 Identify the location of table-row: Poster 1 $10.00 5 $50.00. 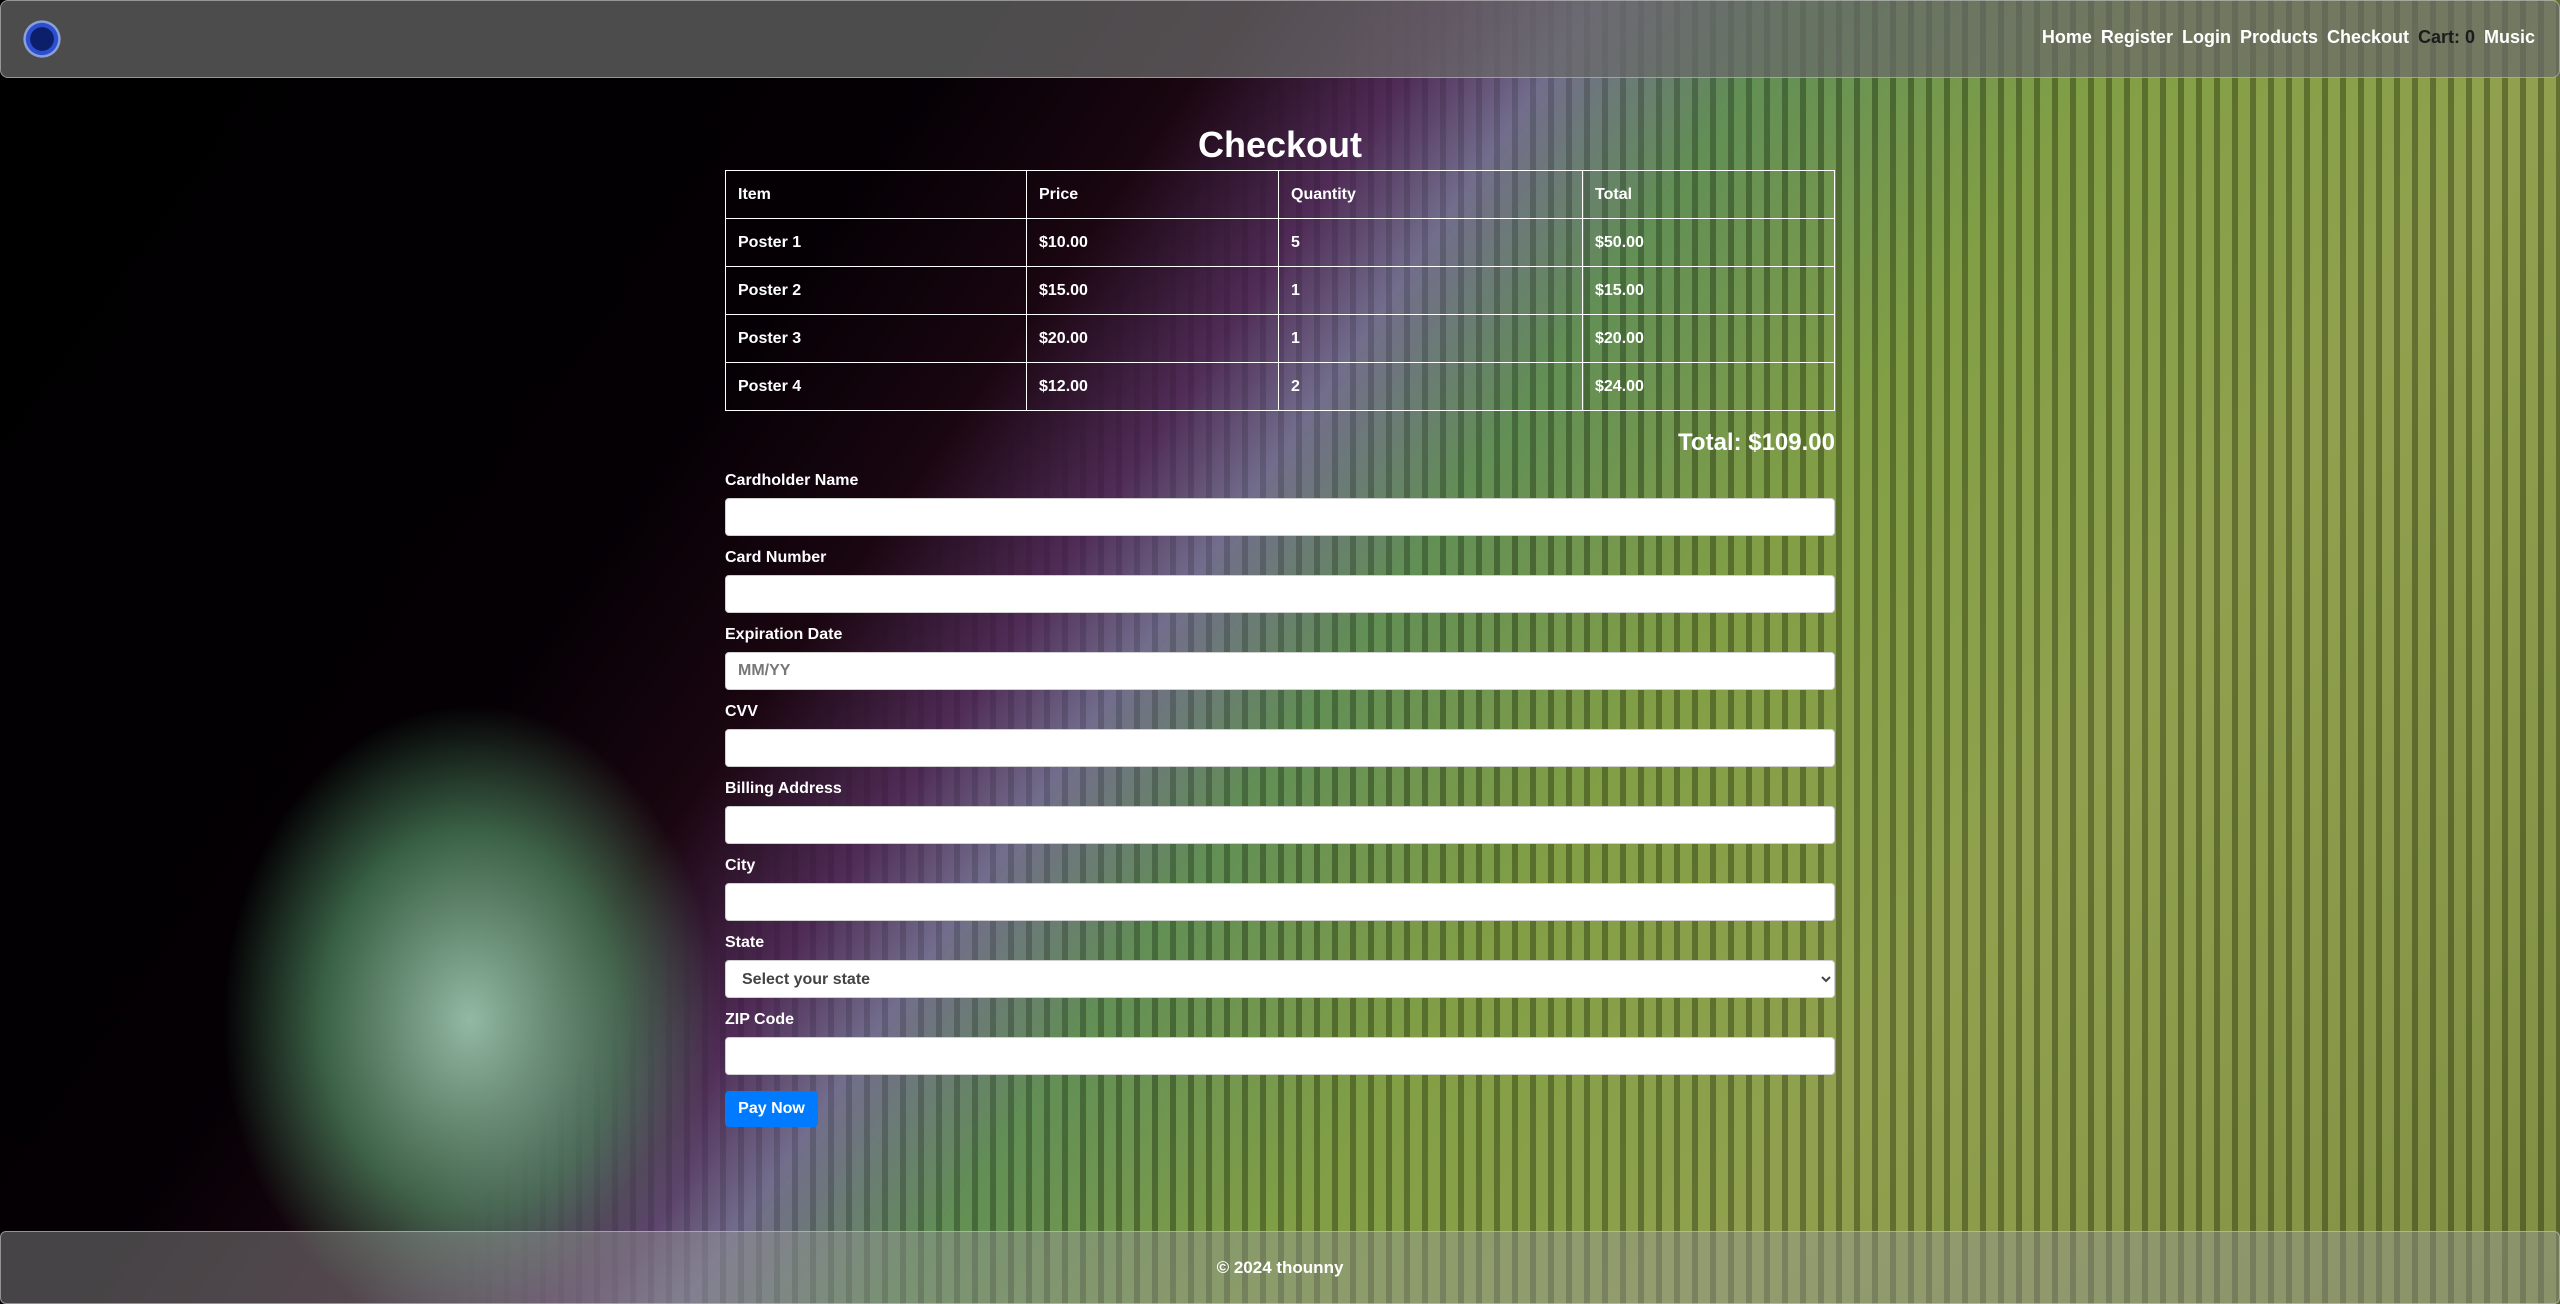
(1280, 242).